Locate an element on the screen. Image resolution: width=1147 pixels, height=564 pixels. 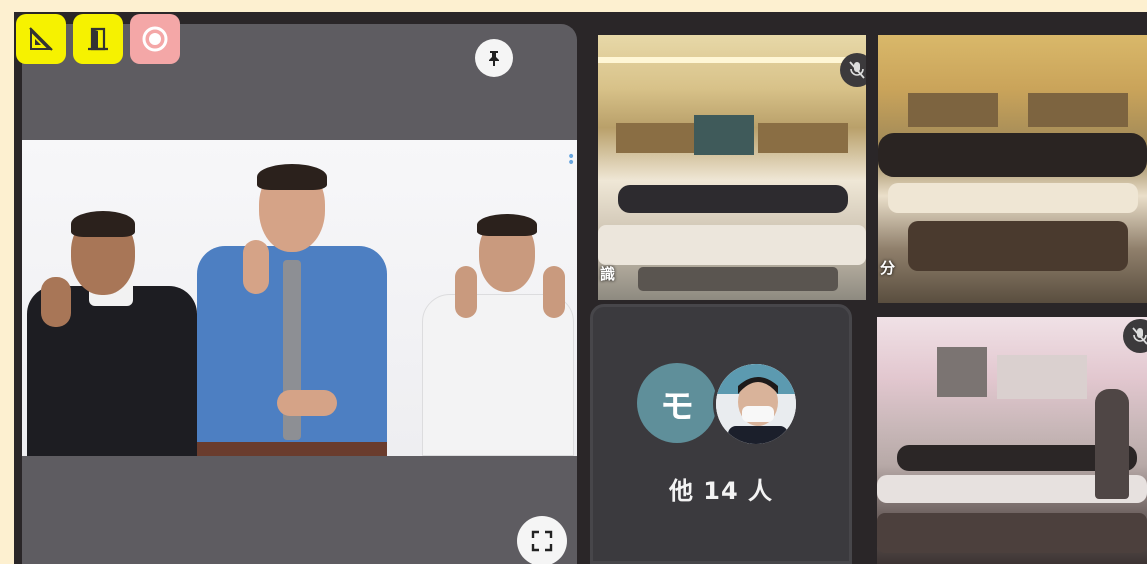
caption-fragment: 識 is located at coordinates (608, 274).